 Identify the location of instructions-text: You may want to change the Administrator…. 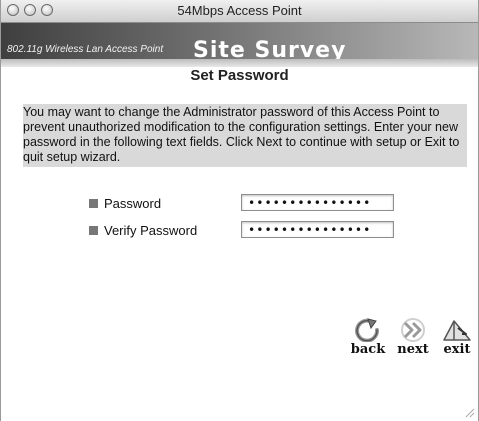
(245, 135).